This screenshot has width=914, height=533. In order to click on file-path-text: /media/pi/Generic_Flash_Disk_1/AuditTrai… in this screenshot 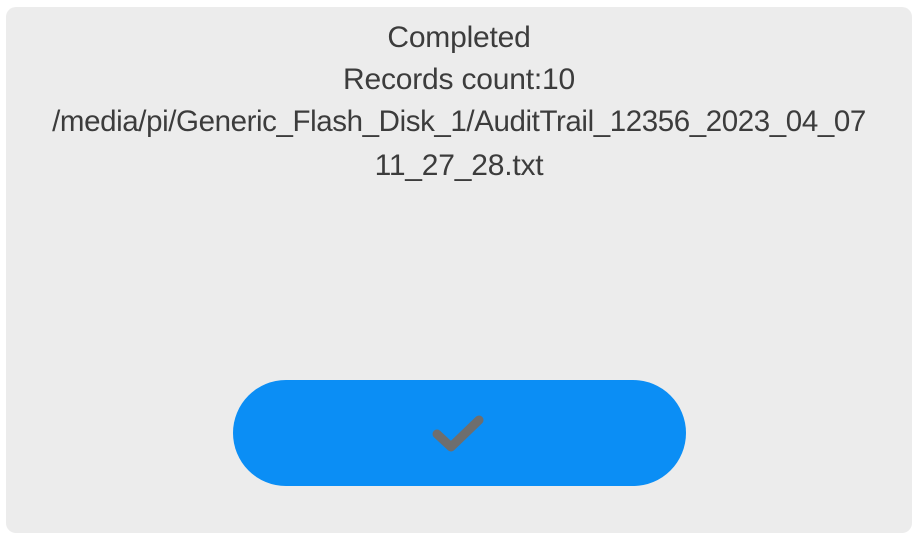, I will do `click(459, 121)`.